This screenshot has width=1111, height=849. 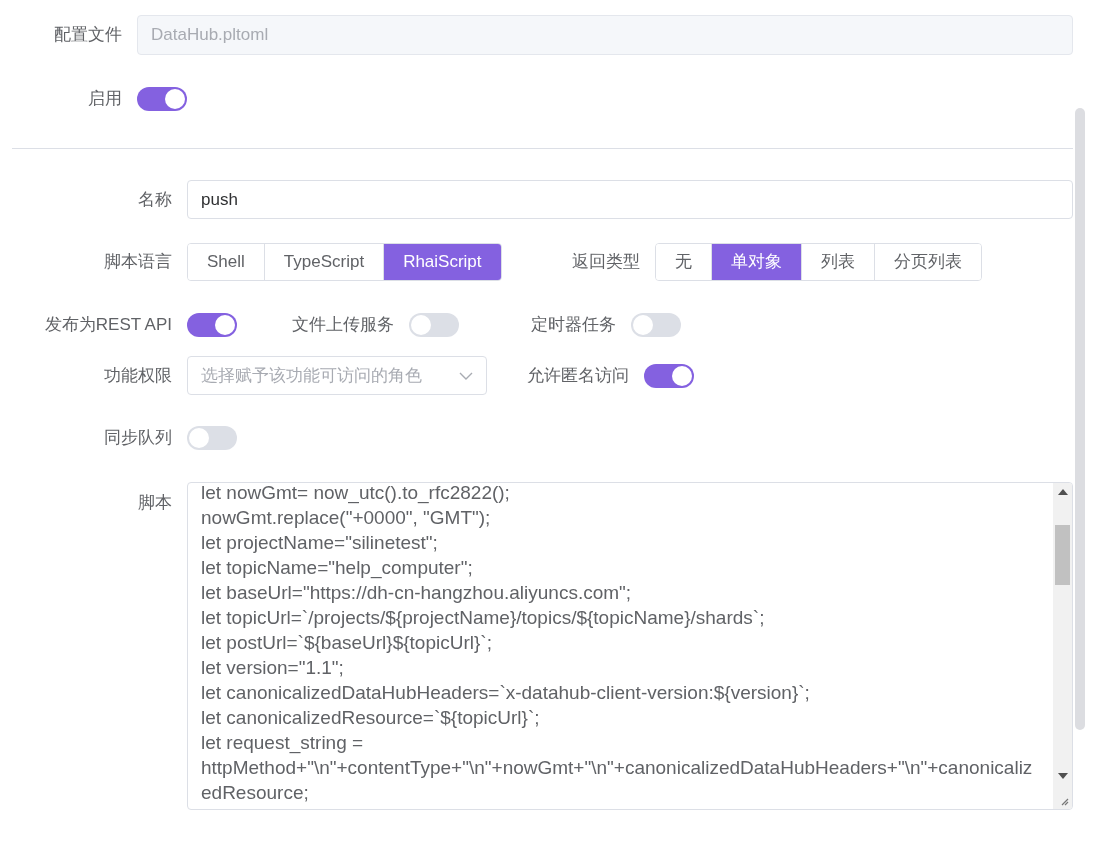 What do you see at coordinates (755, 262) in the screenshot?
I see `segment-option: 单对象` at bounding box center [755, 262].